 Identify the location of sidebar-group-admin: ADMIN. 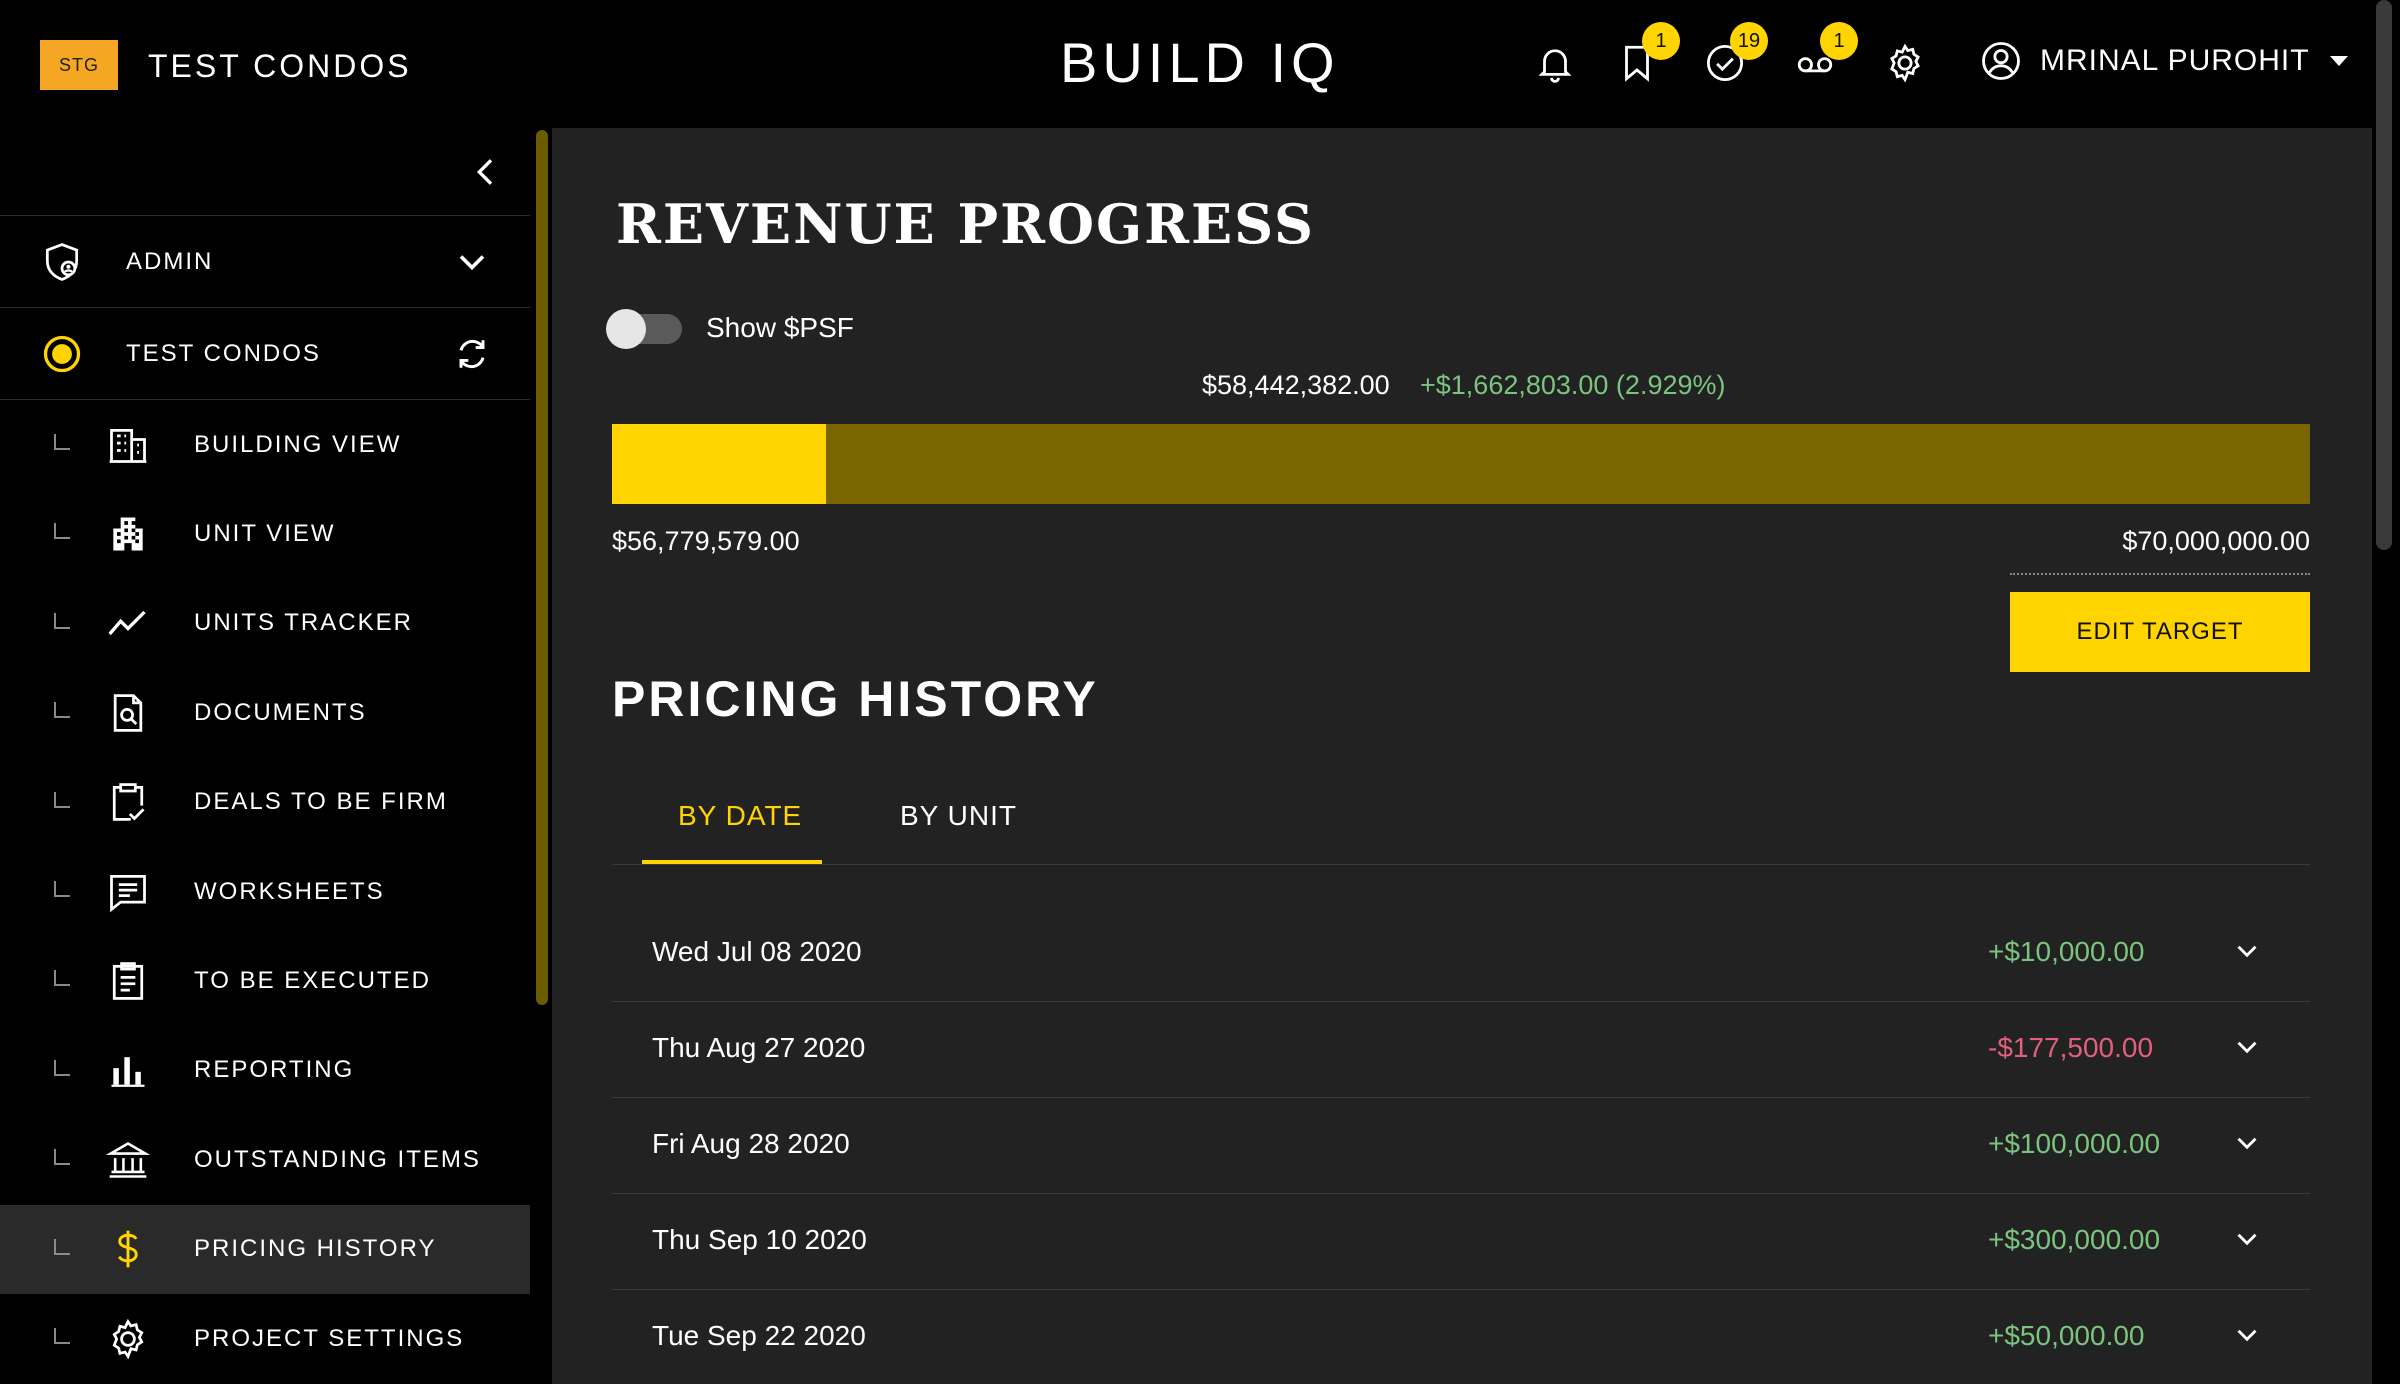
(265, 262).